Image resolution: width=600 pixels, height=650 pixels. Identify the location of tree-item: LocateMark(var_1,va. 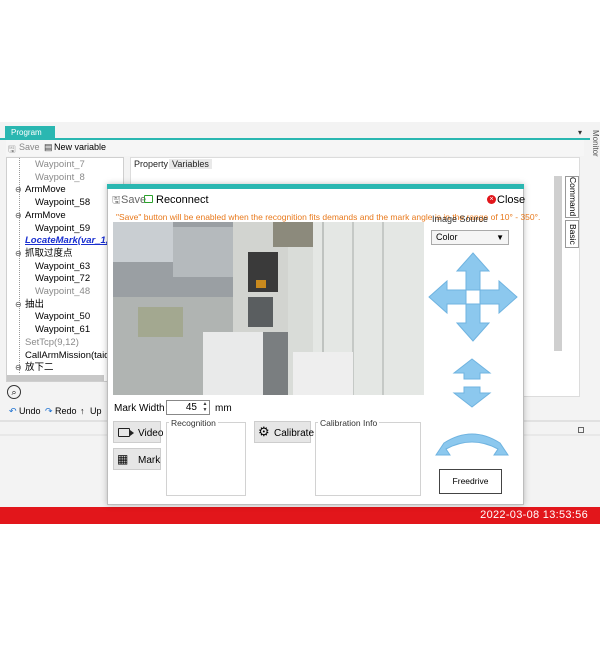
(72, 241).